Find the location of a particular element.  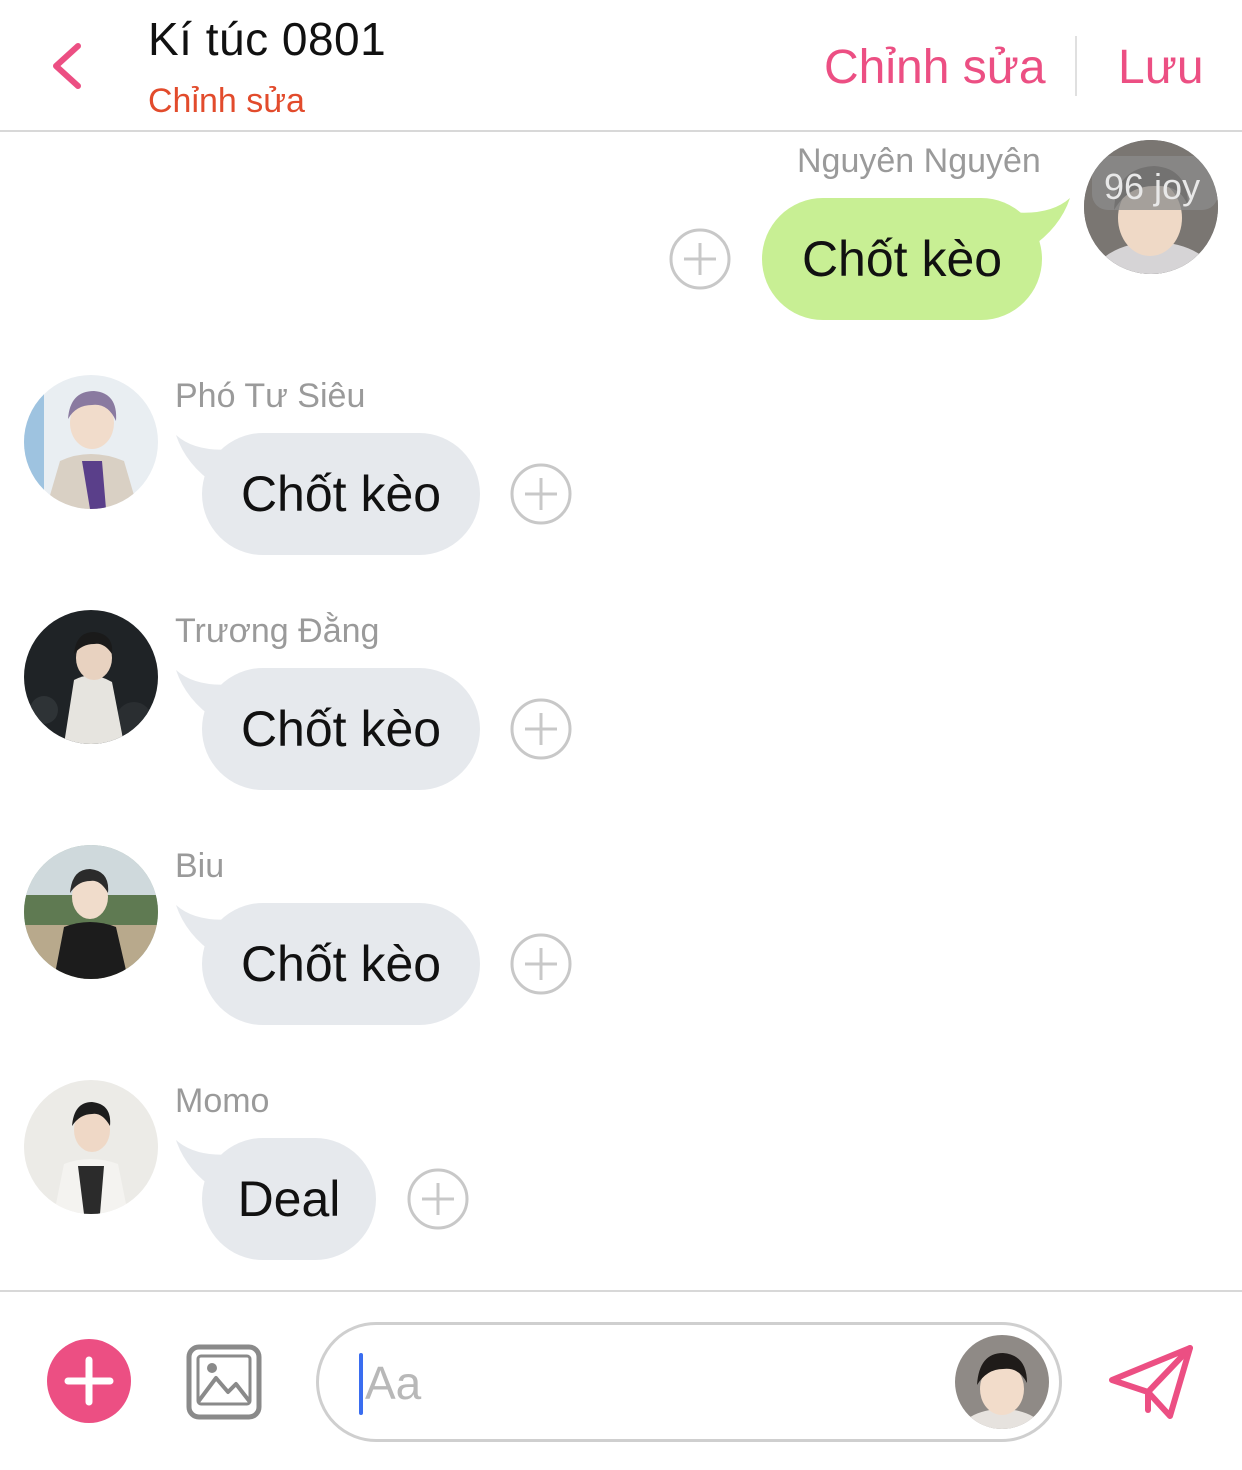

message-text: Deal is located at coordinates (289, 1199).